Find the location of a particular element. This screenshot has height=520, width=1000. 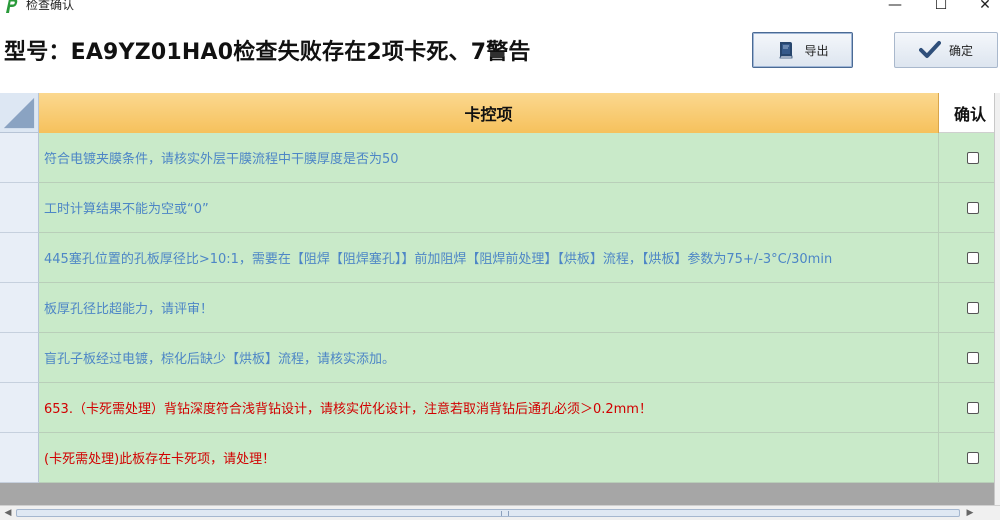

close-button: ✕ is located at coordinates (985, 7).